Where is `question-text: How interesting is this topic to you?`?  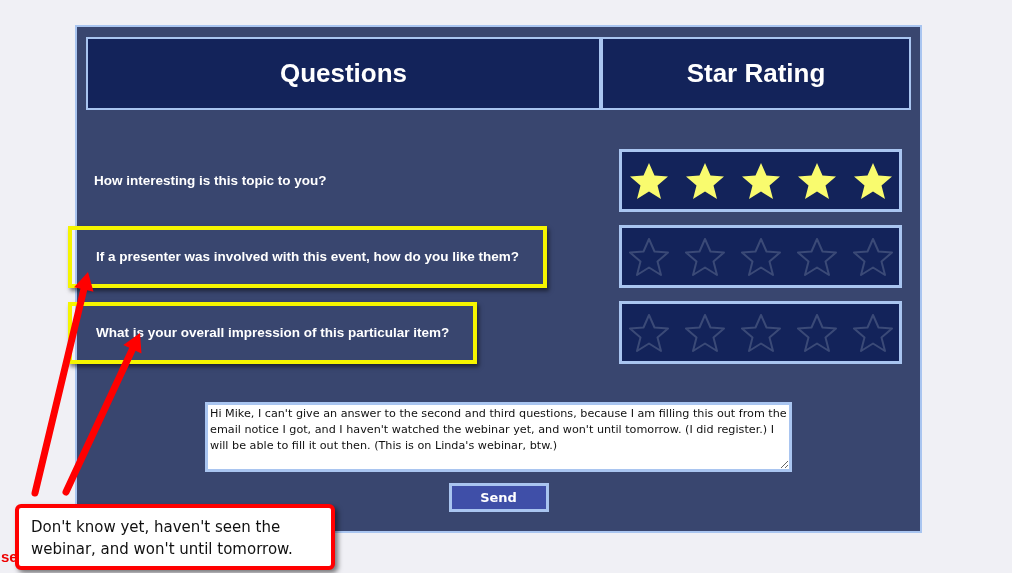
question-text: How interesting is this topic to you? is located at coordinates (210, 181).